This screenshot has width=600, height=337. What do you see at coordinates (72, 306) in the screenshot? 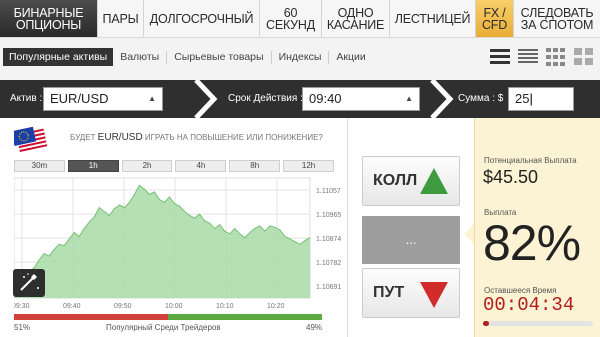
I see `x-tick-label: 09:40` at bounding box center [72, 306].